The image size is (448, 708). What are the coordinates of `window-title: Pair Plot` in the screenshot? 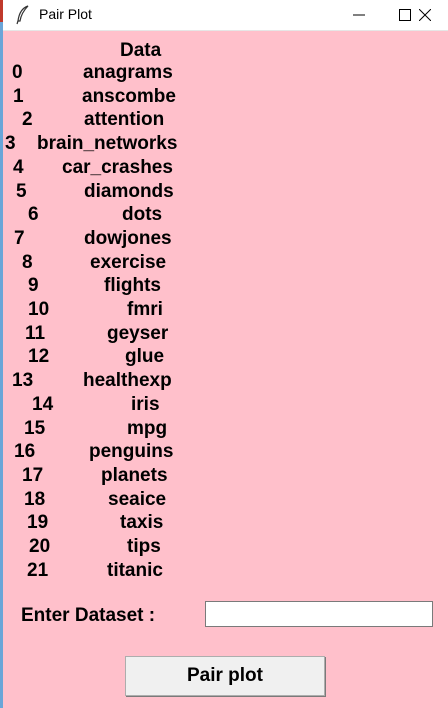 It's located at (65, 14).